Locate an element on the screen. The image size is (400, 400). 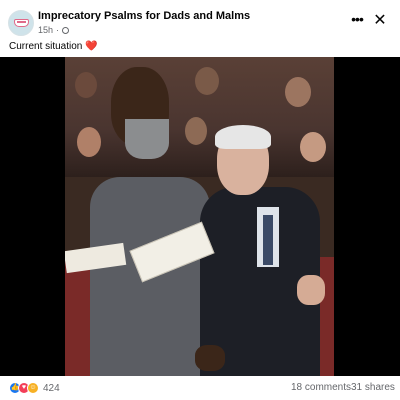
post-caption: Current situation ❤️ is located at coordinates (53, 46).